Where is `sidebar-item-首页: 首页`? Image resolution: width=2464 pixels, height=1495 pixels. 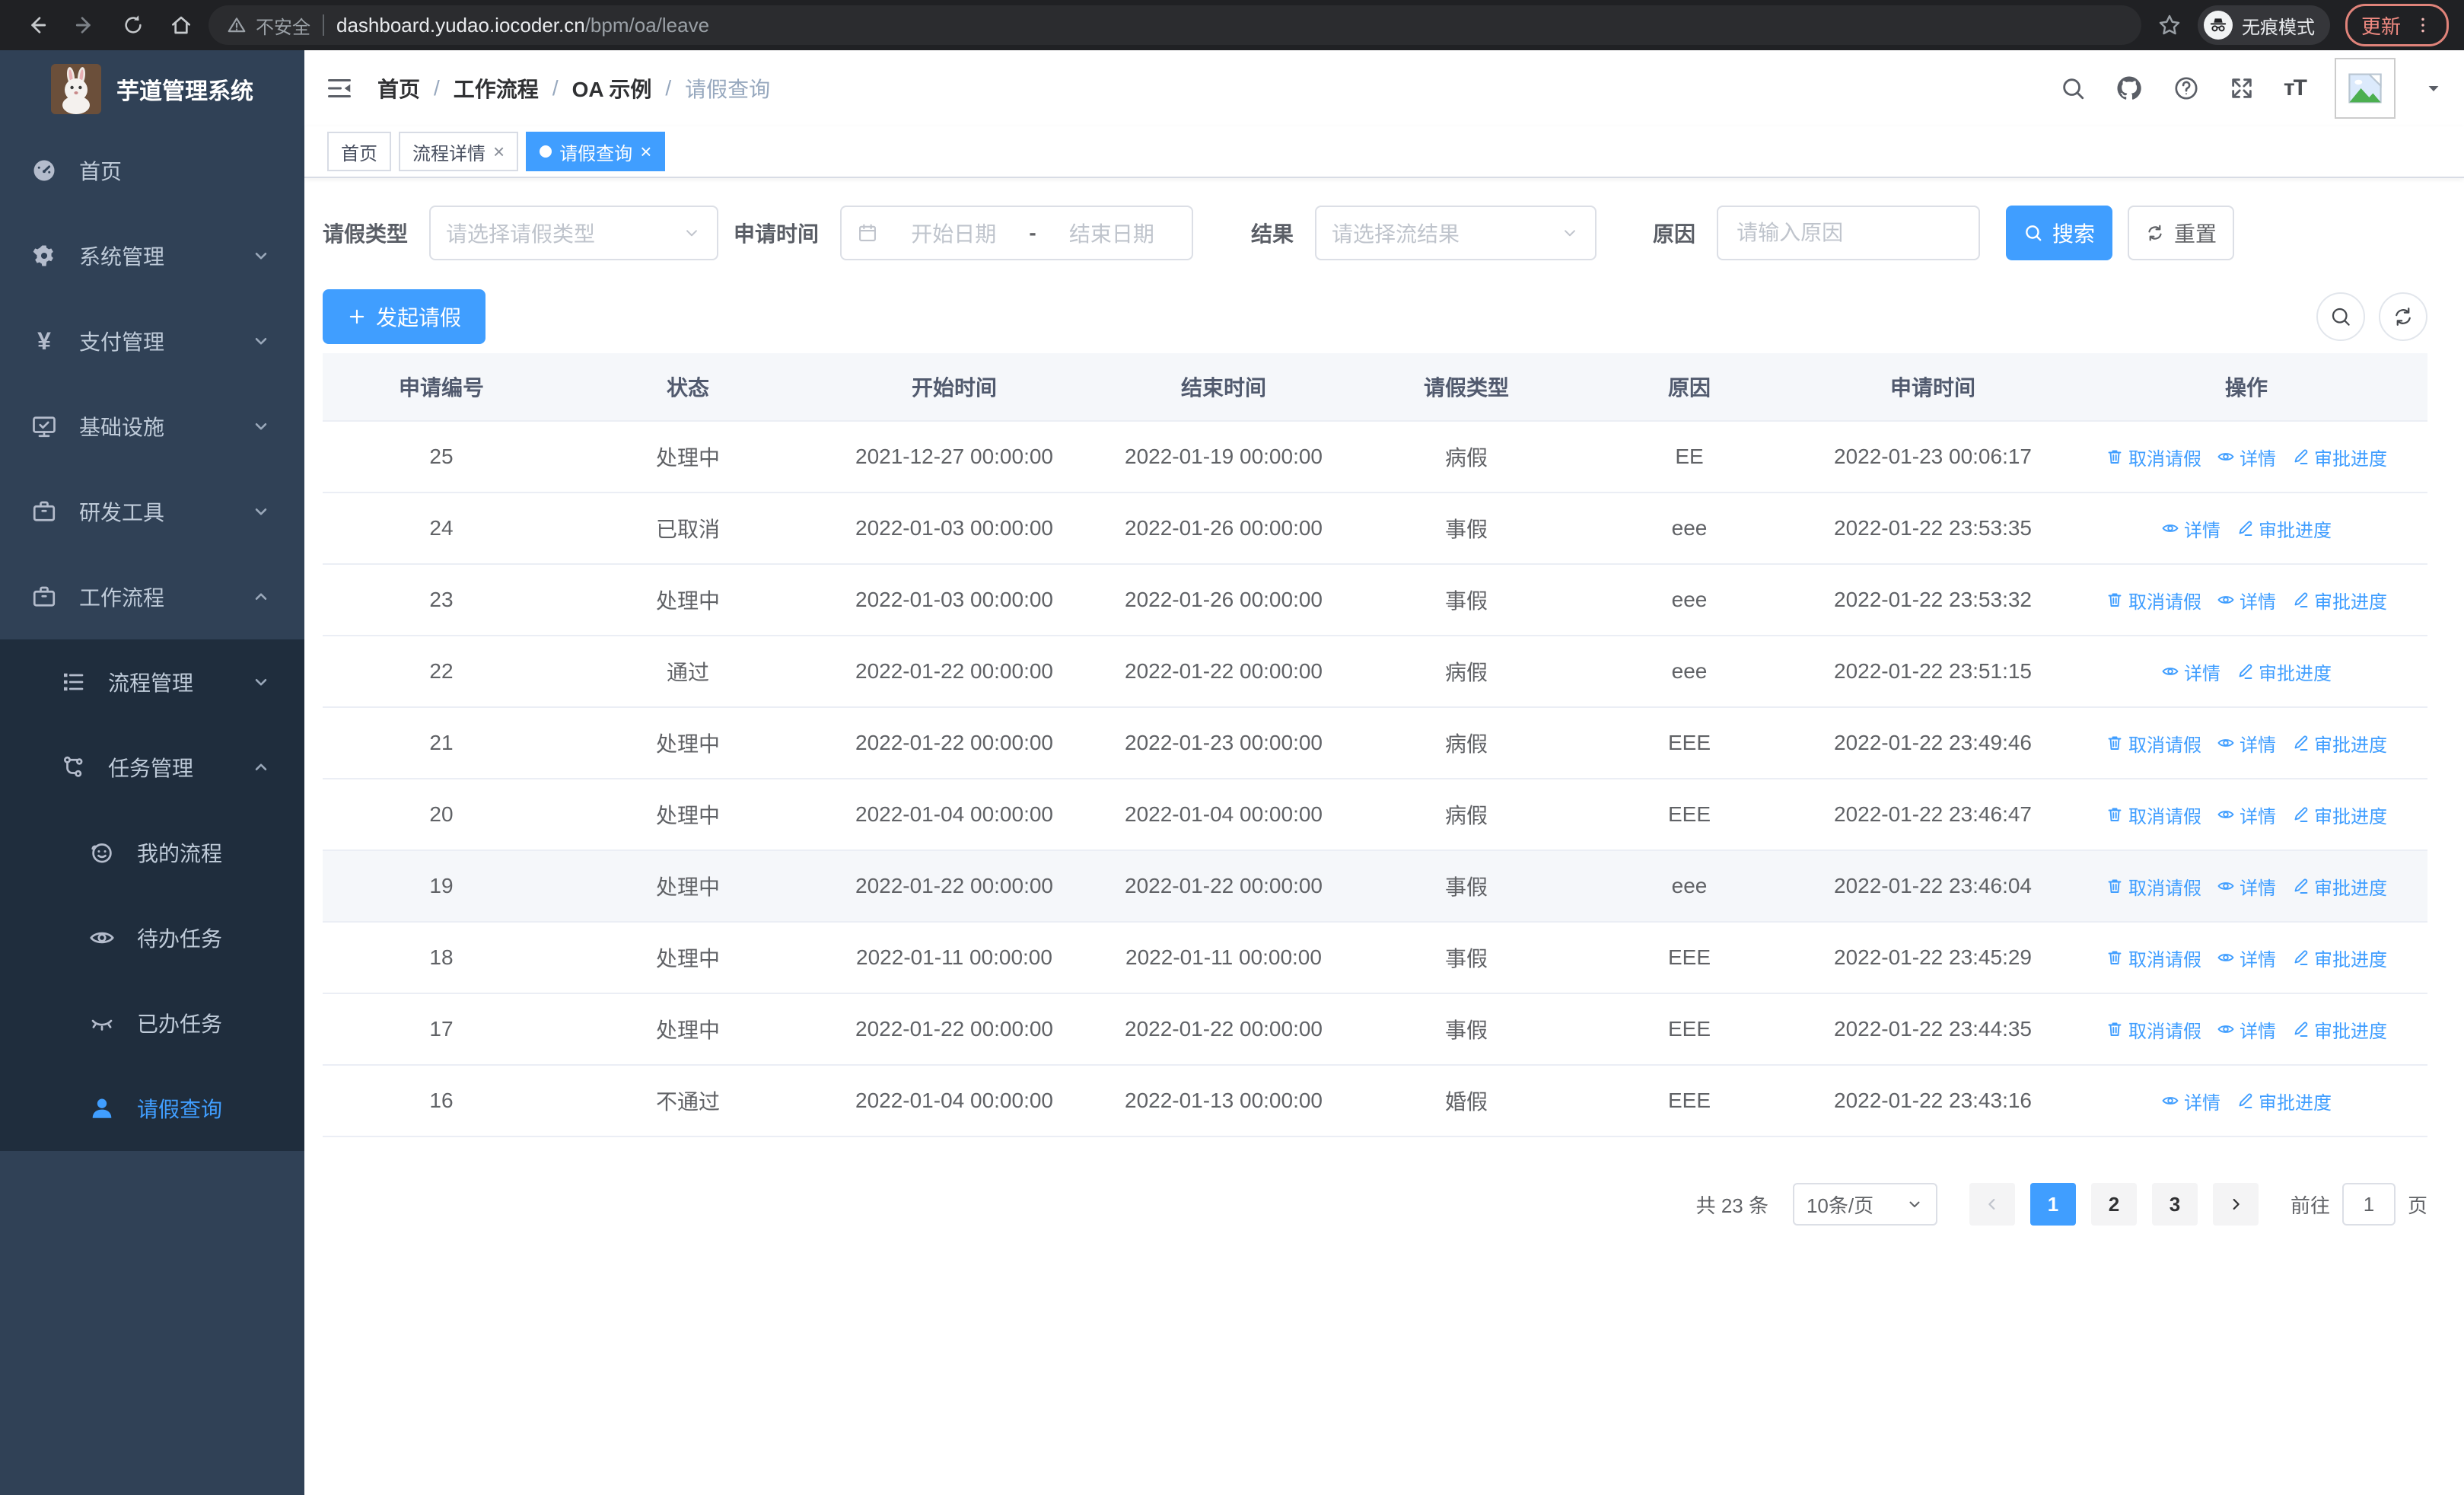 sidebar-item-首页: 首页 is located at coordinates (152, 171).